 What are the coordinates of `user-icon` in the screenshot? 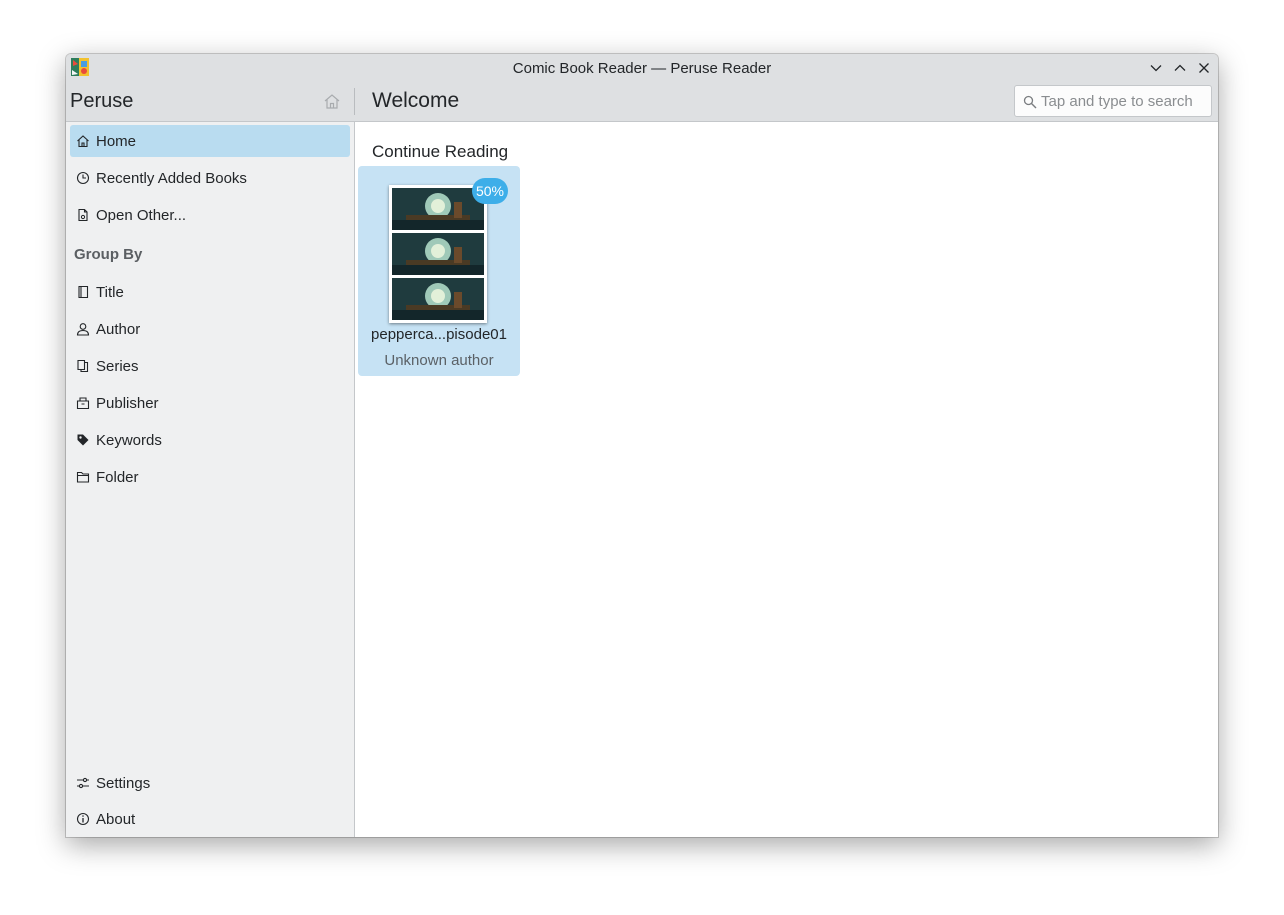 It's located at (83, 329).